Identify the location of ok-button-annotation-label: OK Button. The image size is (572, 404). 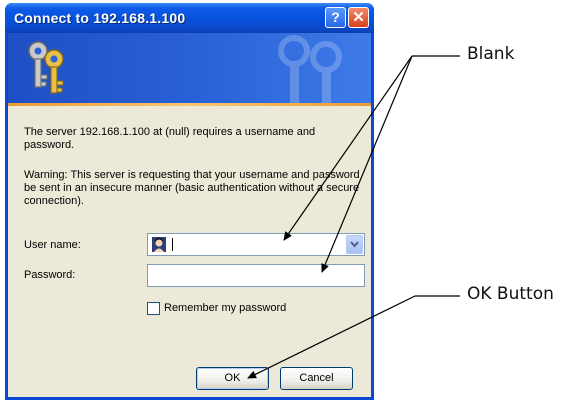
(510, 294).